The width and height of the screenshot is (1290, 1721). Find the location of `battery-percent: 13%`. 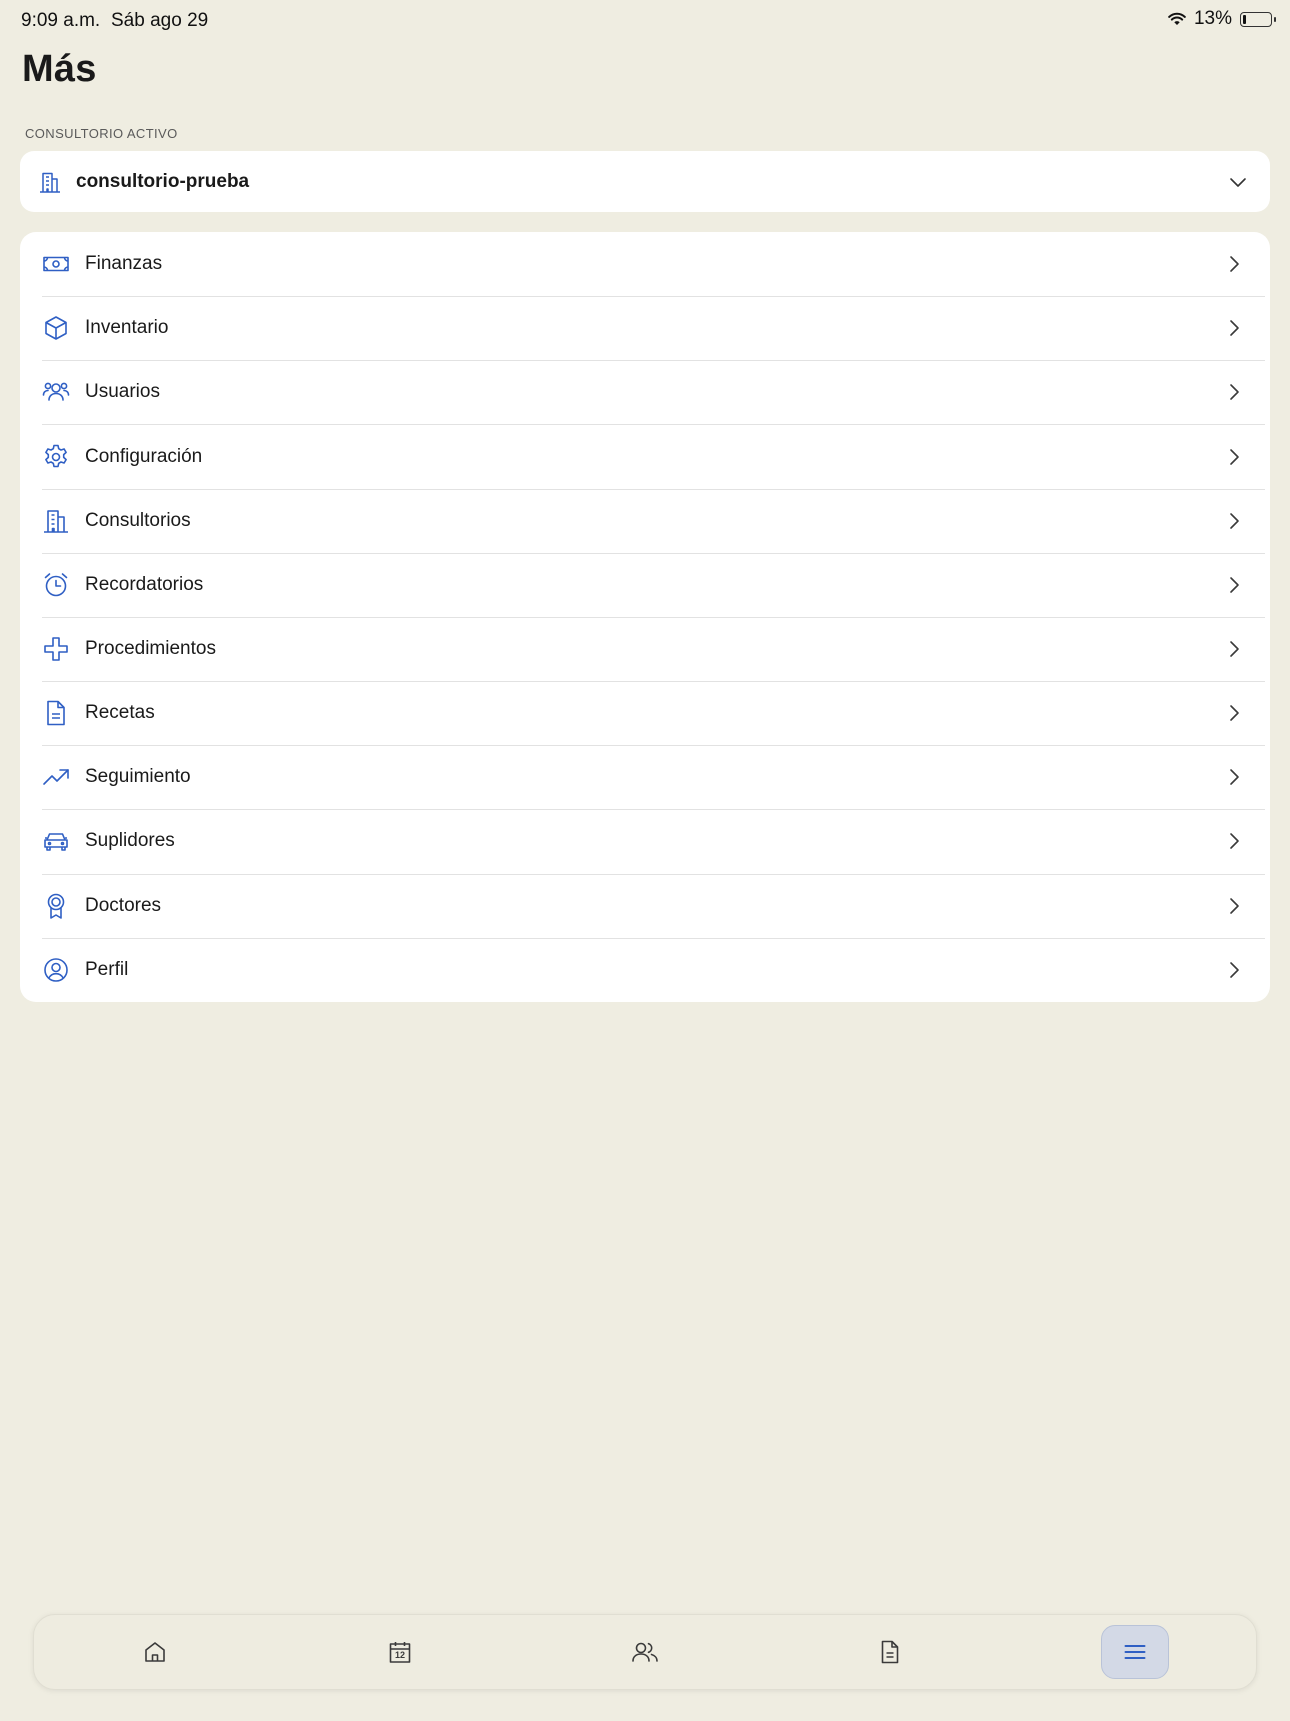

battery-percent: 13% is located at coordinates (1212, 18).